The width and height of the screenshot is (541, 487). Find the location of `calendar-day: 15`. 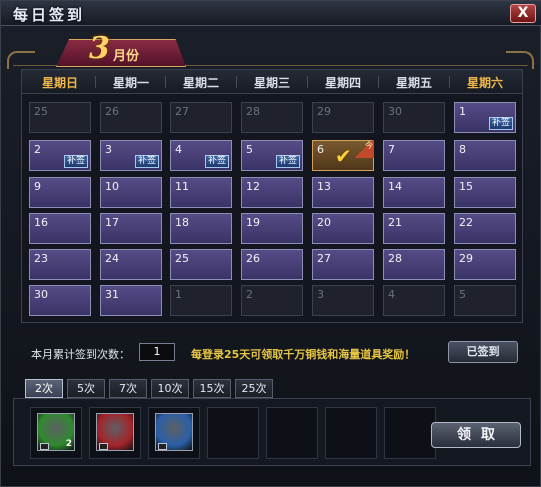

calendar-day: 15 is located at coordinates (485, 192).